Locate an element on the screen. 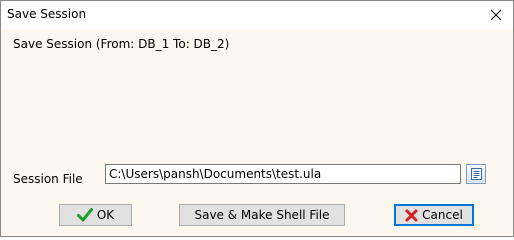 The width and height of the screenshot is (514, 240). title-bar: Save Session is located at coordinates (257, 15).